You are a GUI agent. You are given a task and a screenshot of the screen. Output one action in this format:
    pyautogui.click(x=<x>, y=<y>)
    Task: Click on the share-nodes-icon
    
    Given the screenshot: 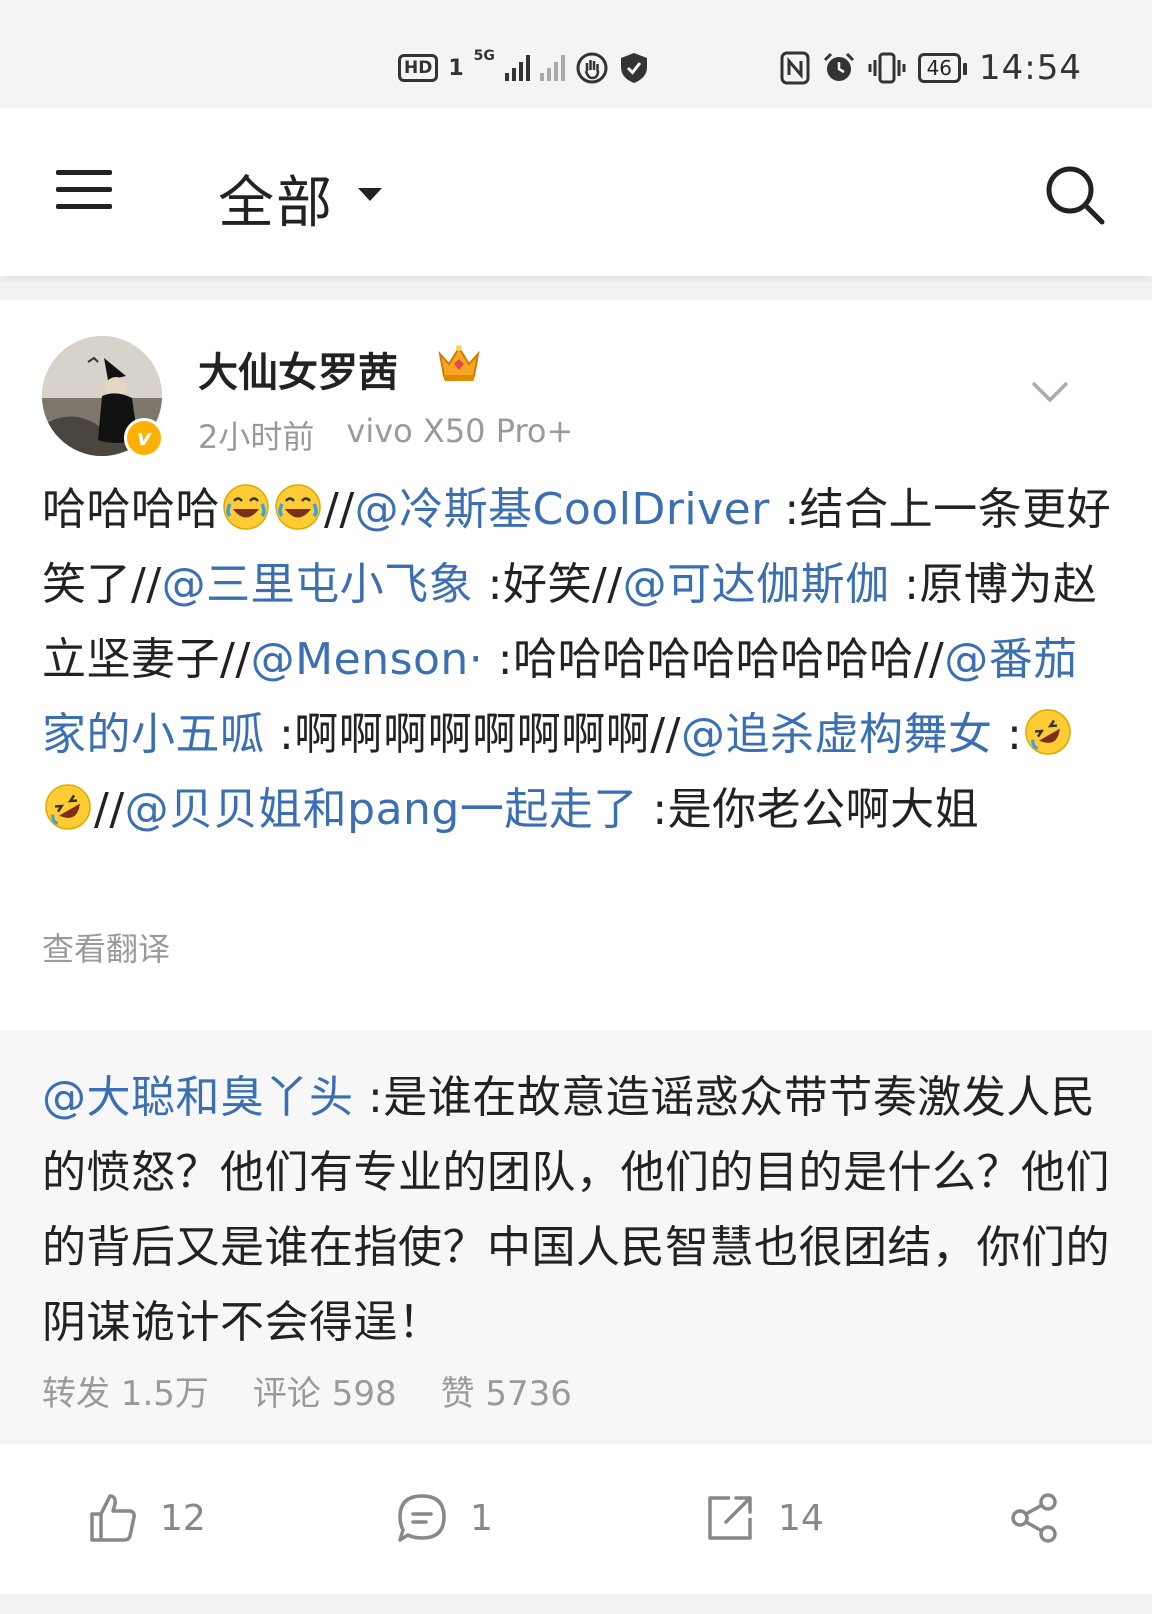 What is the action you would take?
    pyautogui.click(x=1034, y=1518)
    